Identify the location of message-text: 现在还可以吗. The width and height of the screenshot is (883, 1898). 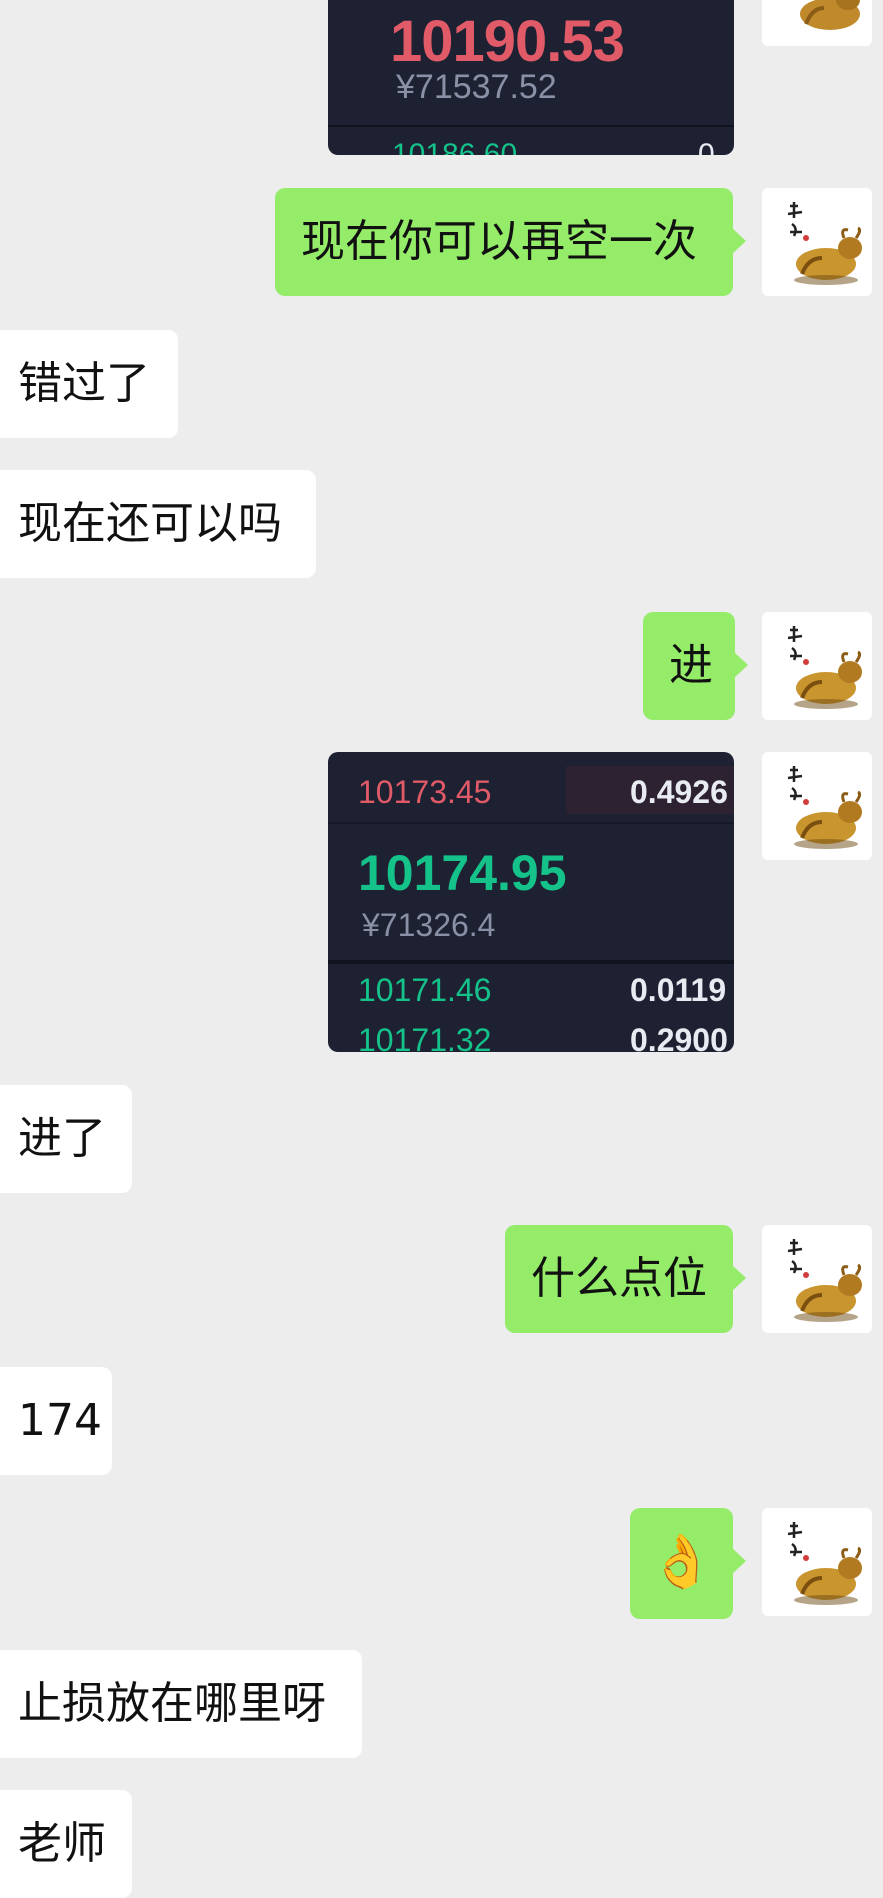
(150, 523).